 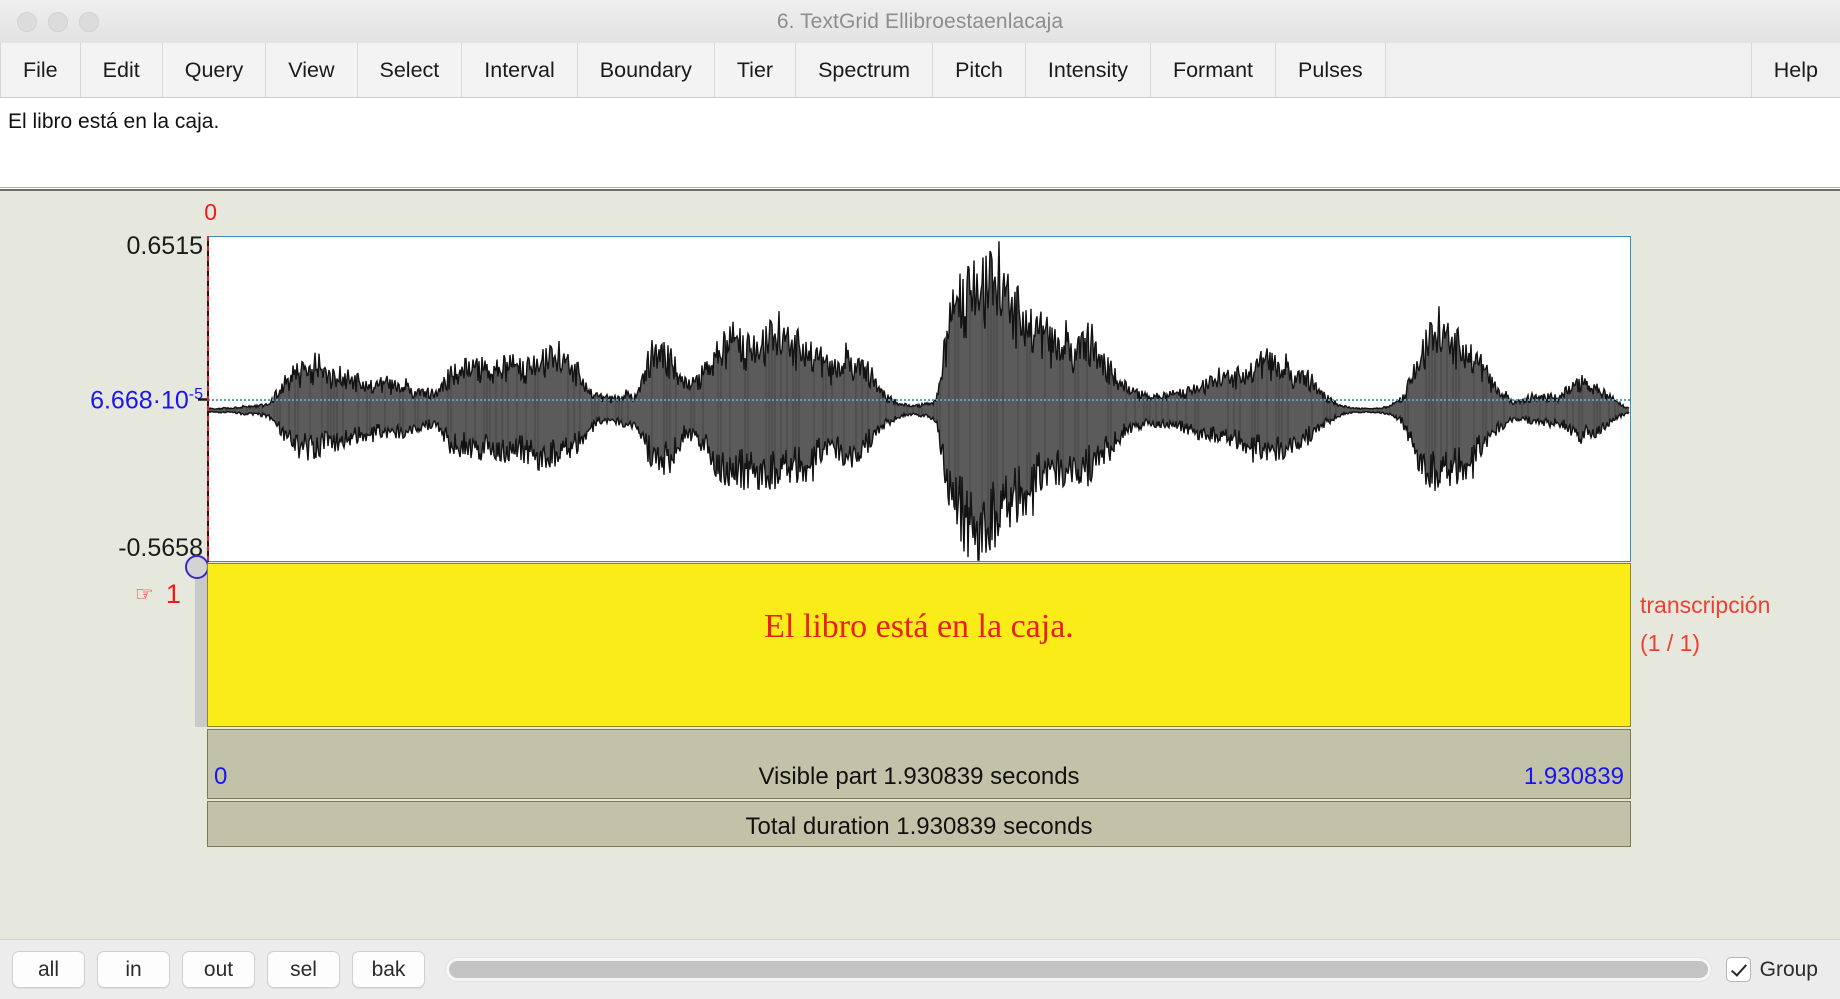 I want to click on boundary-handle-icon, so click(x=197, y=567).